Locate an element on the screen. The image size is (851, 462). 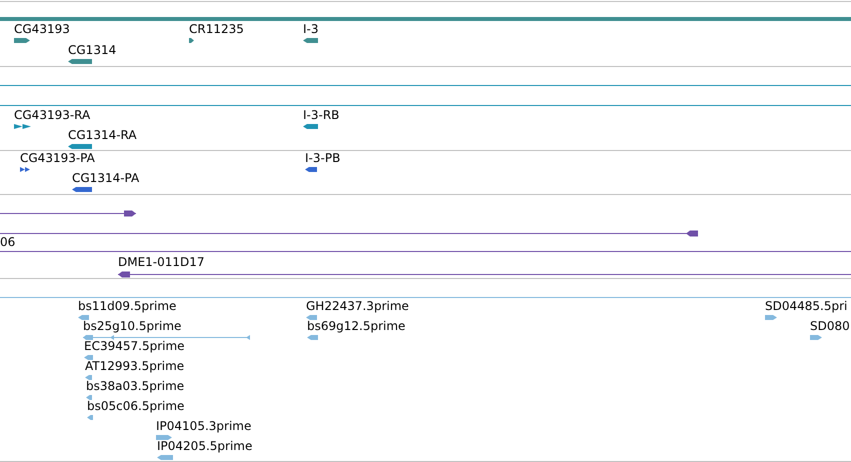
feature-label: bs05c06.5prime is located at coordinates (135, 406).